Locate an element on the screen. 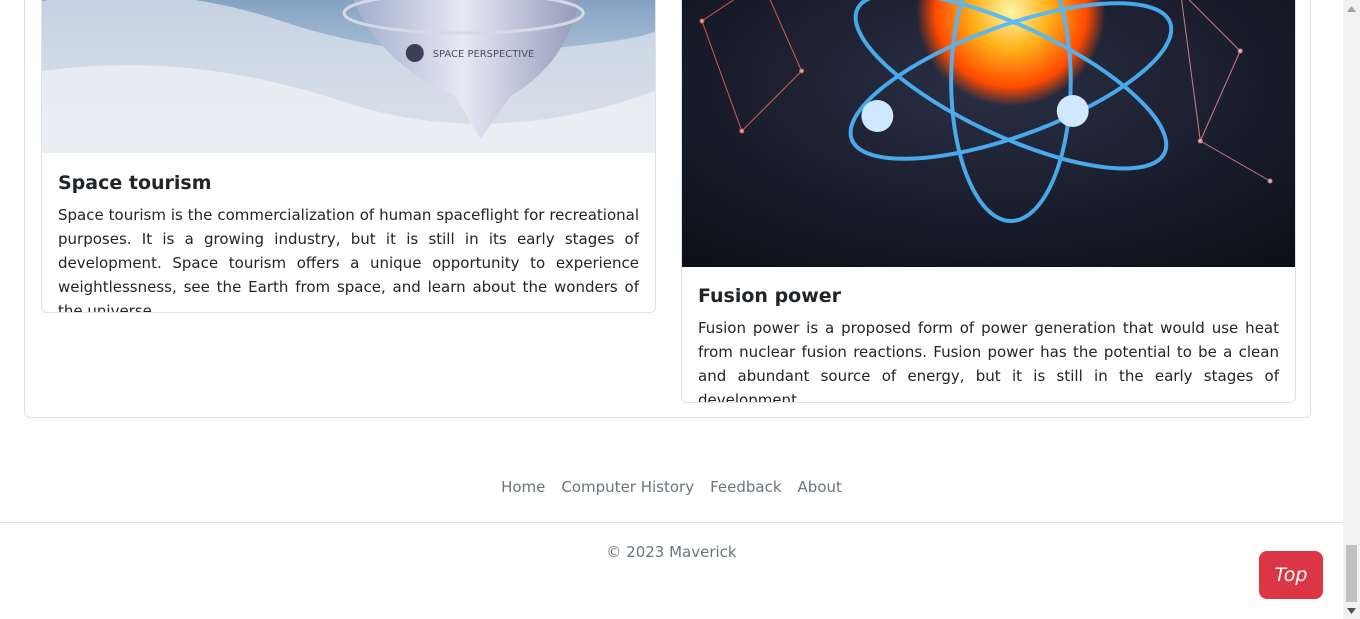  vertical-scrollbar is located at coordinates (1351, 309).